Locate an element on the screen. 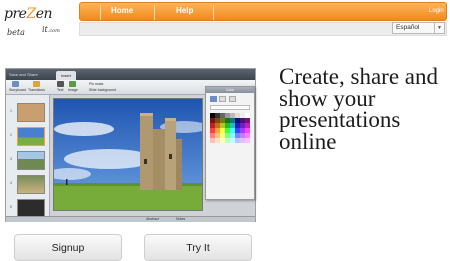 This screenshot has height=261, width=450. slide-number: 2 is located at coordinates (11, 135).